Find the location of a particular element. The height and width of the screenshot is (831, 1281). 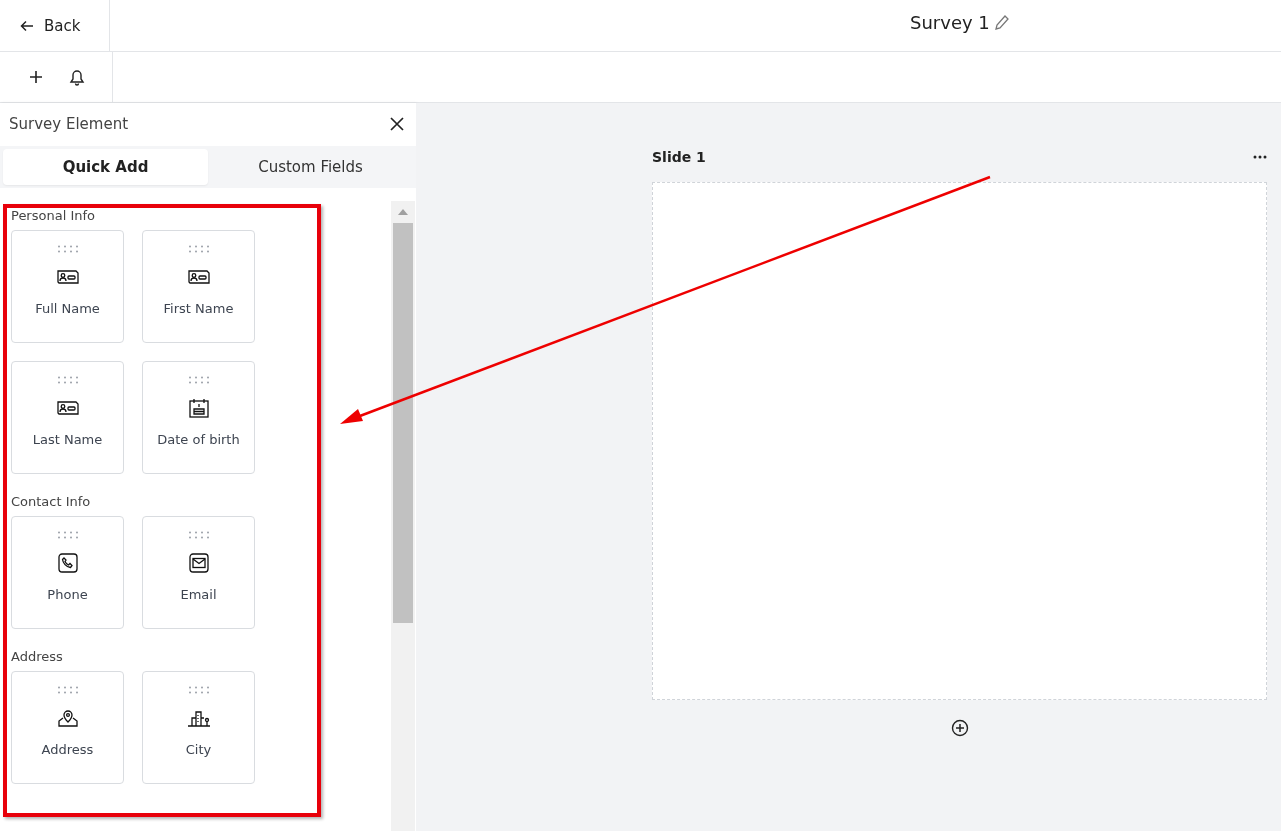

slide-title: Slide 1 is located at coordinates (679, 157).